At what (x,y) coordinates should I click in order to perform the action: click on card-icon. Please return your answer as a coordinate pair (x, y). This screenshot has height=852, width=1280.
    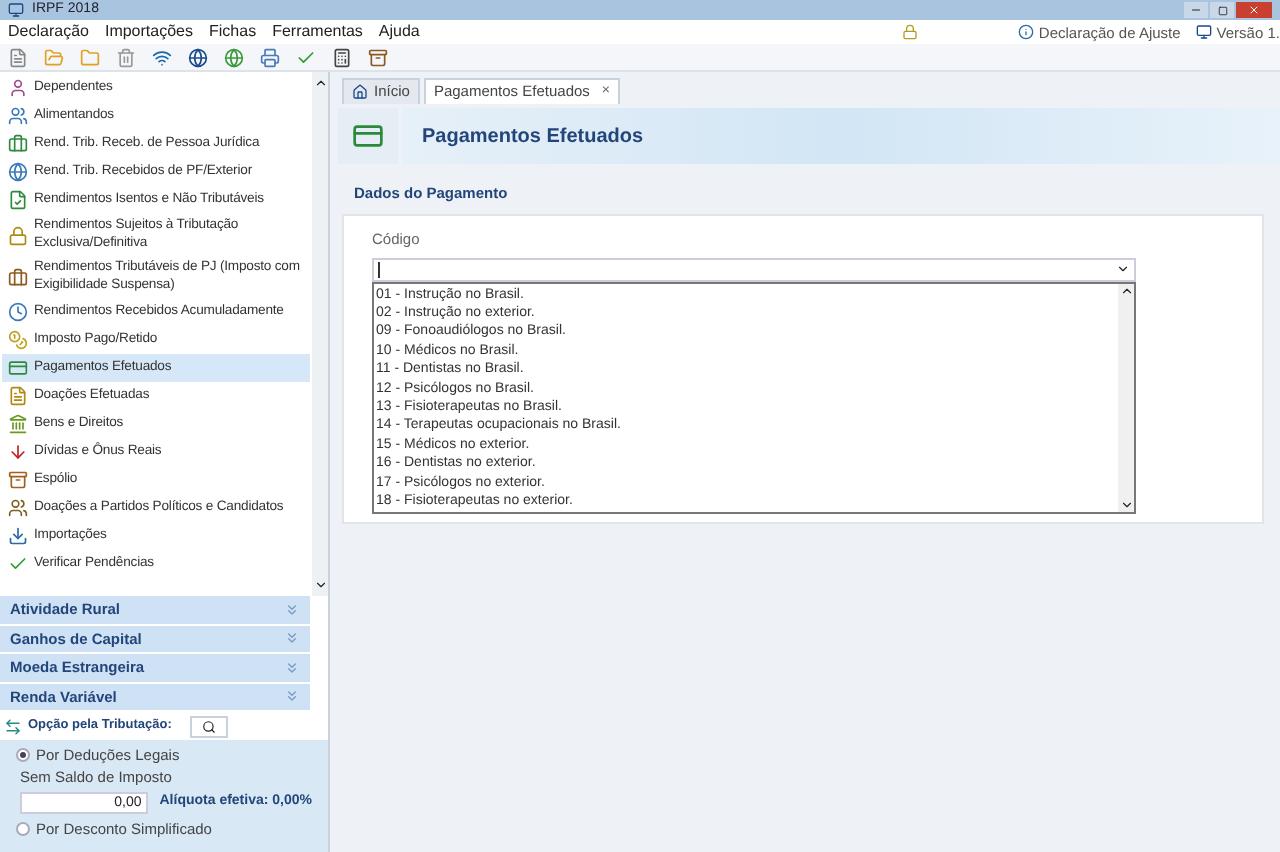
    Looking at the image, I should click on (368, 136).